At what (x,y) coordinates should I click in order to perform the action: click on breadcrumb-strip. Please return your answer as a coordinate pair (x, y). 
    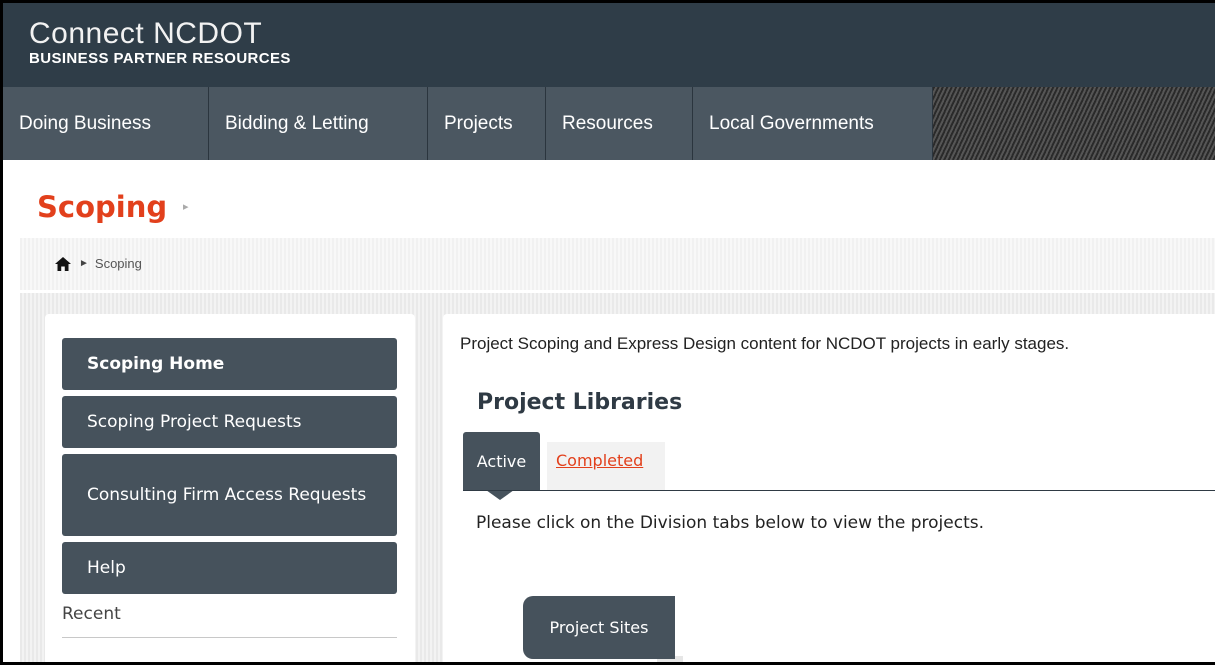
    Looking at the image, I should click on (617, 264).